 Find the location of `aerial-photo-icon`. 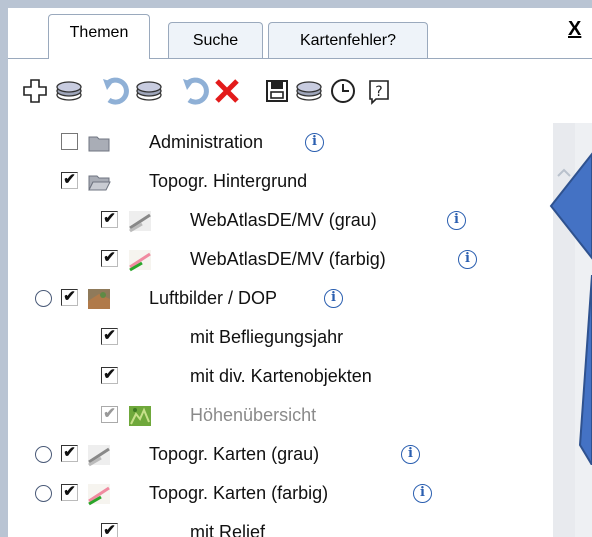

aerial-photo-icon is located at coordinates (99, 299).